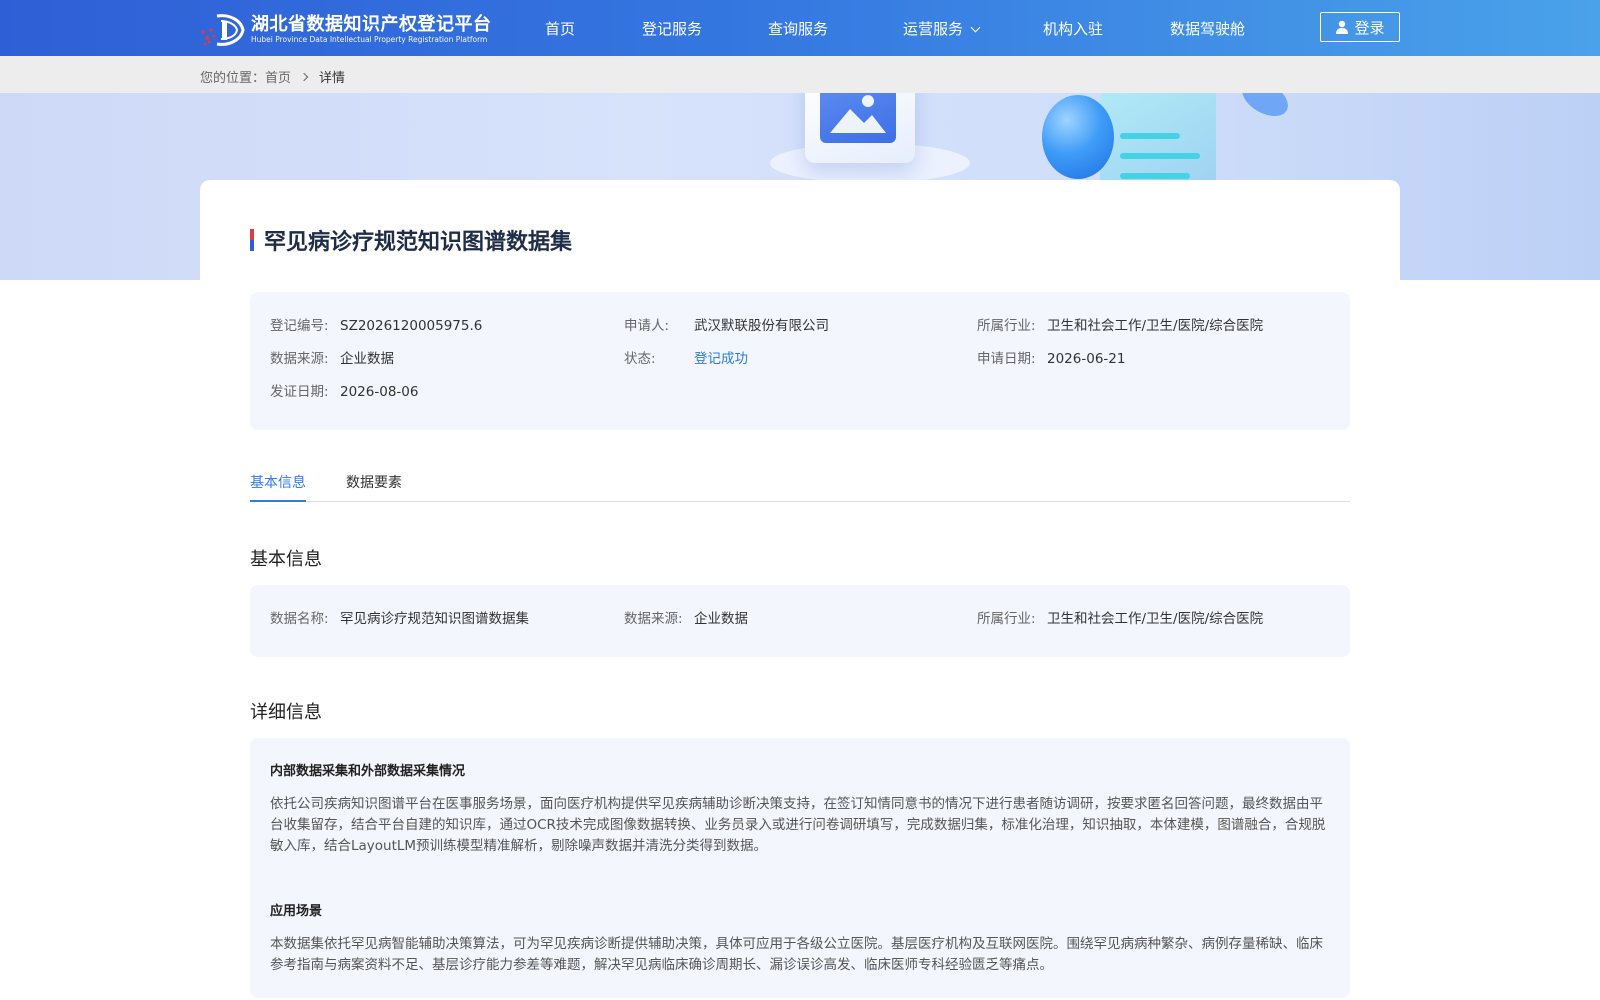 The image size is (1600, 1000). I want to click on breadcrumb-current: 详情, so click(332, 78).